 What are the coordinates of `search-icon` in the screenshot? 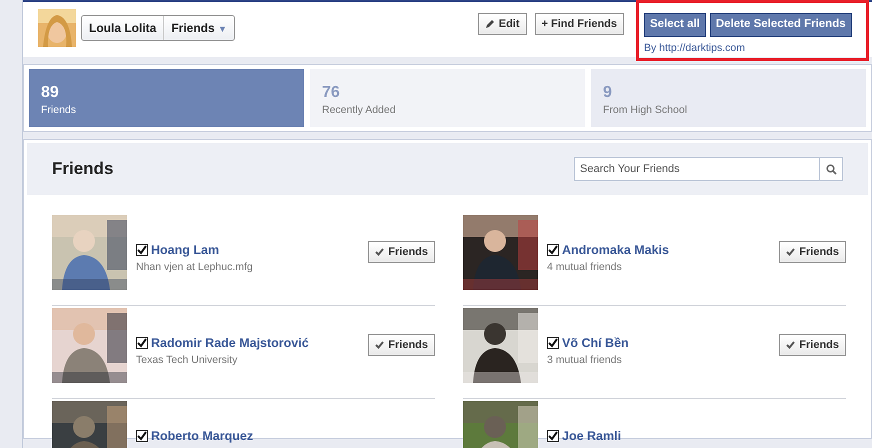 It's located at (831, 169).